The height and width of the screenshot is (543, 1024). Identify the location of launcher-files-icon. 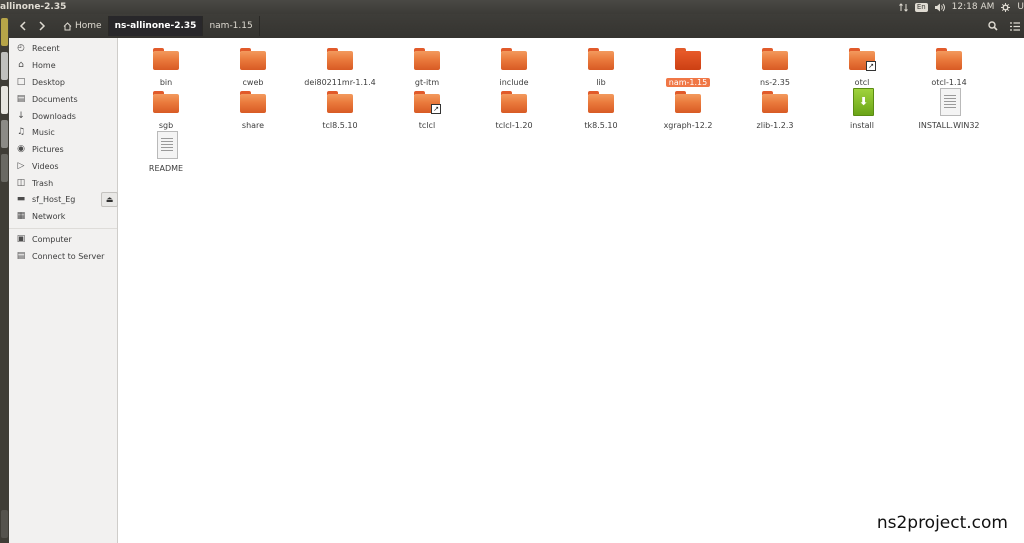
(4, 32).